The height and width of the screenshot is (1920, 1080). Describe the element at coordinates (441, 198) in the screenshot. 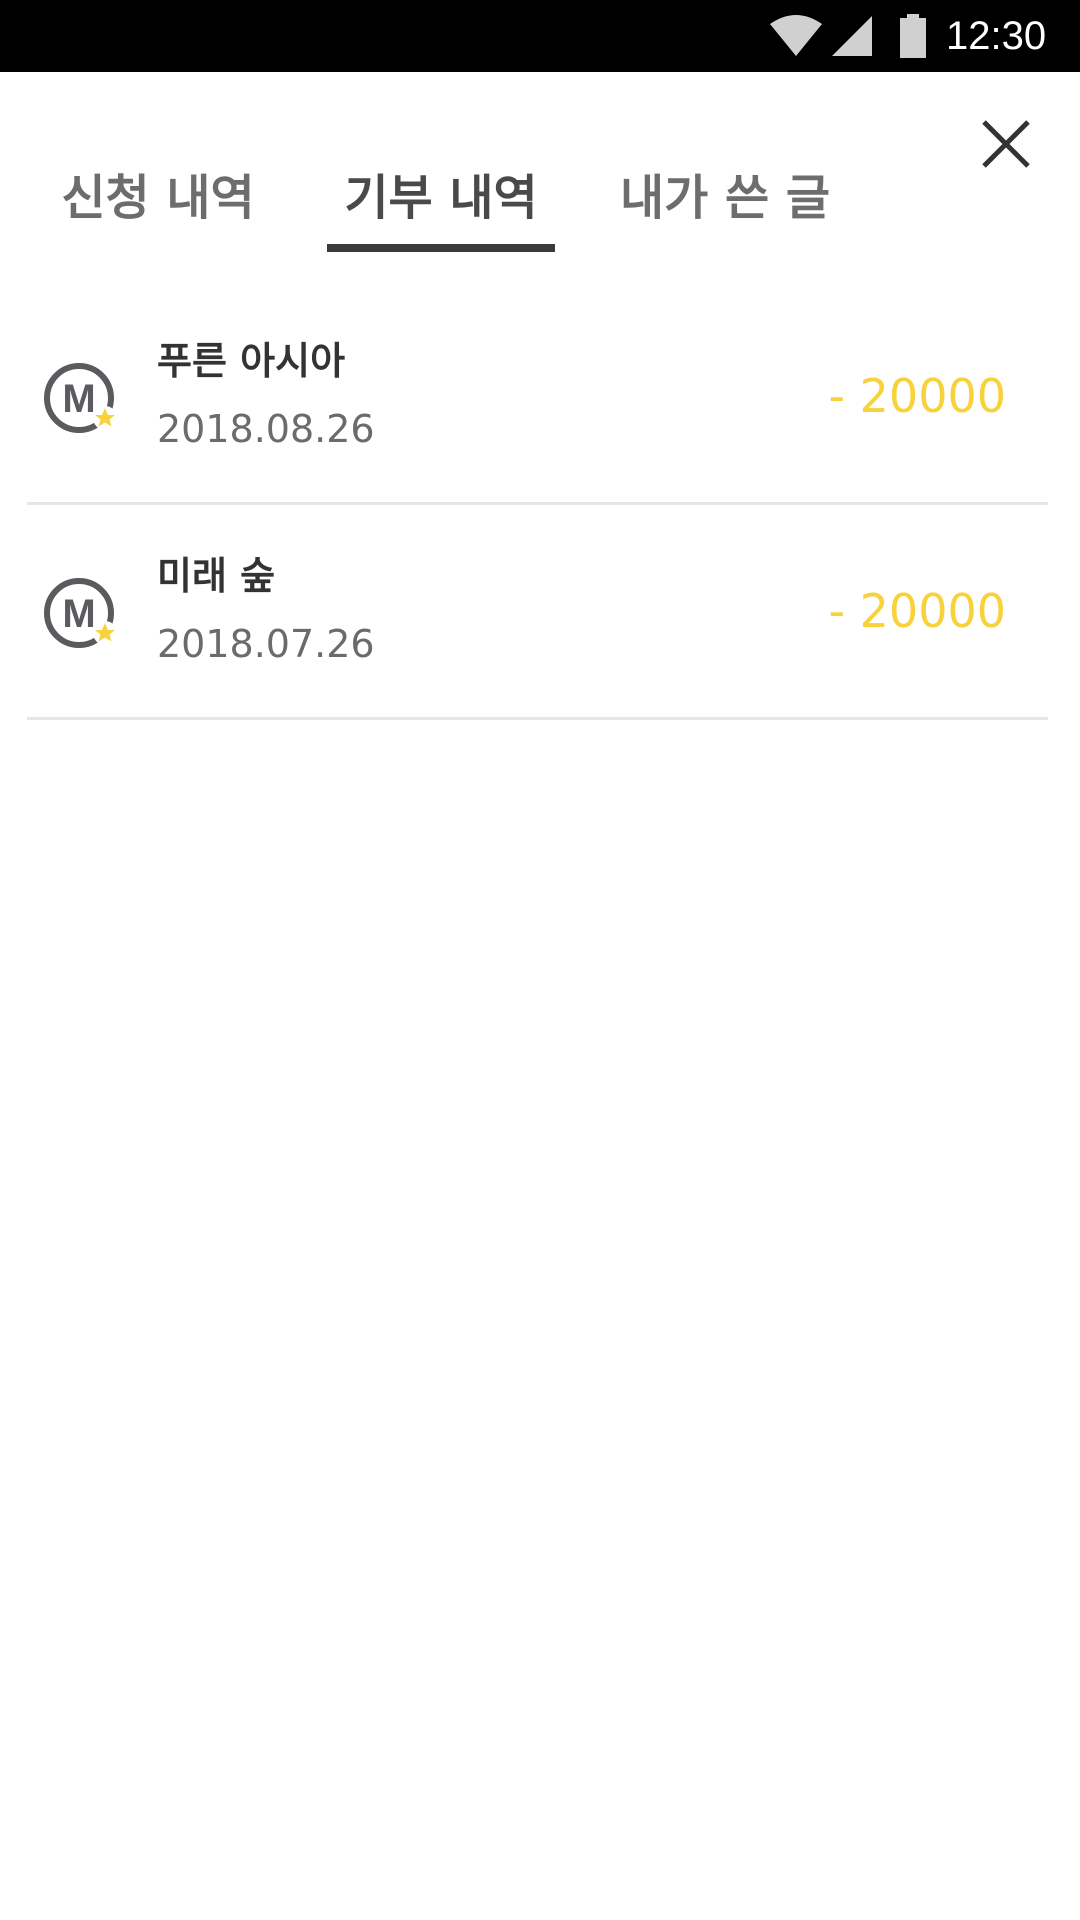

I see `tab-label: 기부 내역` at that location.